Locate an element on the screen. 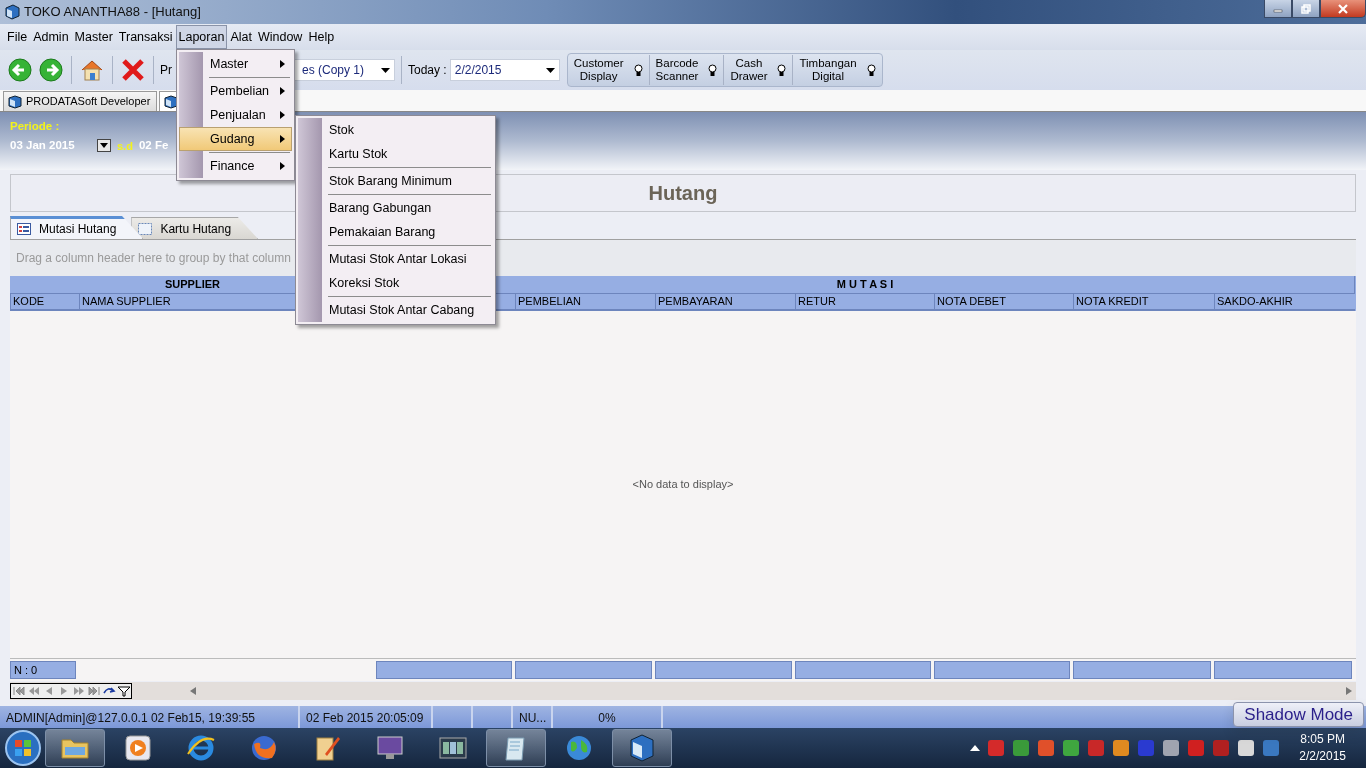  menu-item: File is located at coordinates (17, 37).